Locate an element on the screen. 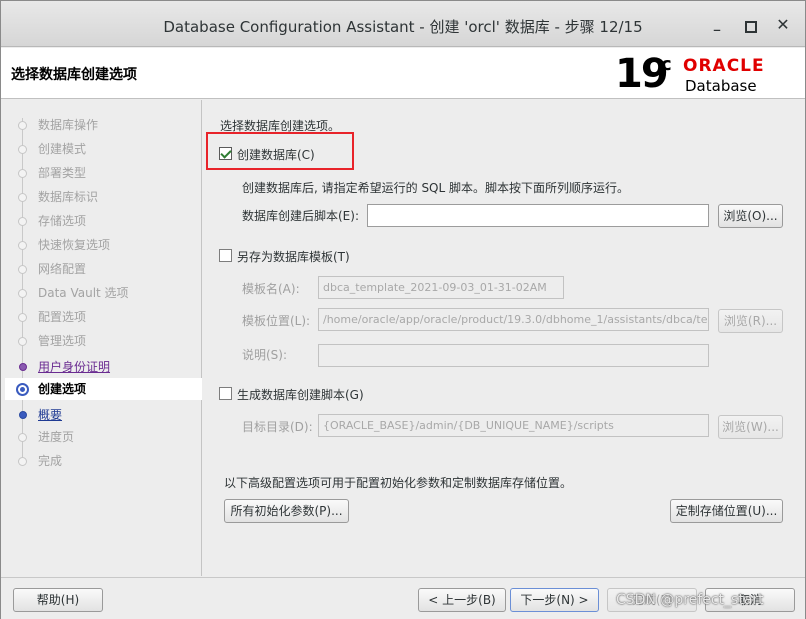  oracle-logo: 19 c ORACLE Database is located at coordinates (705, 74).